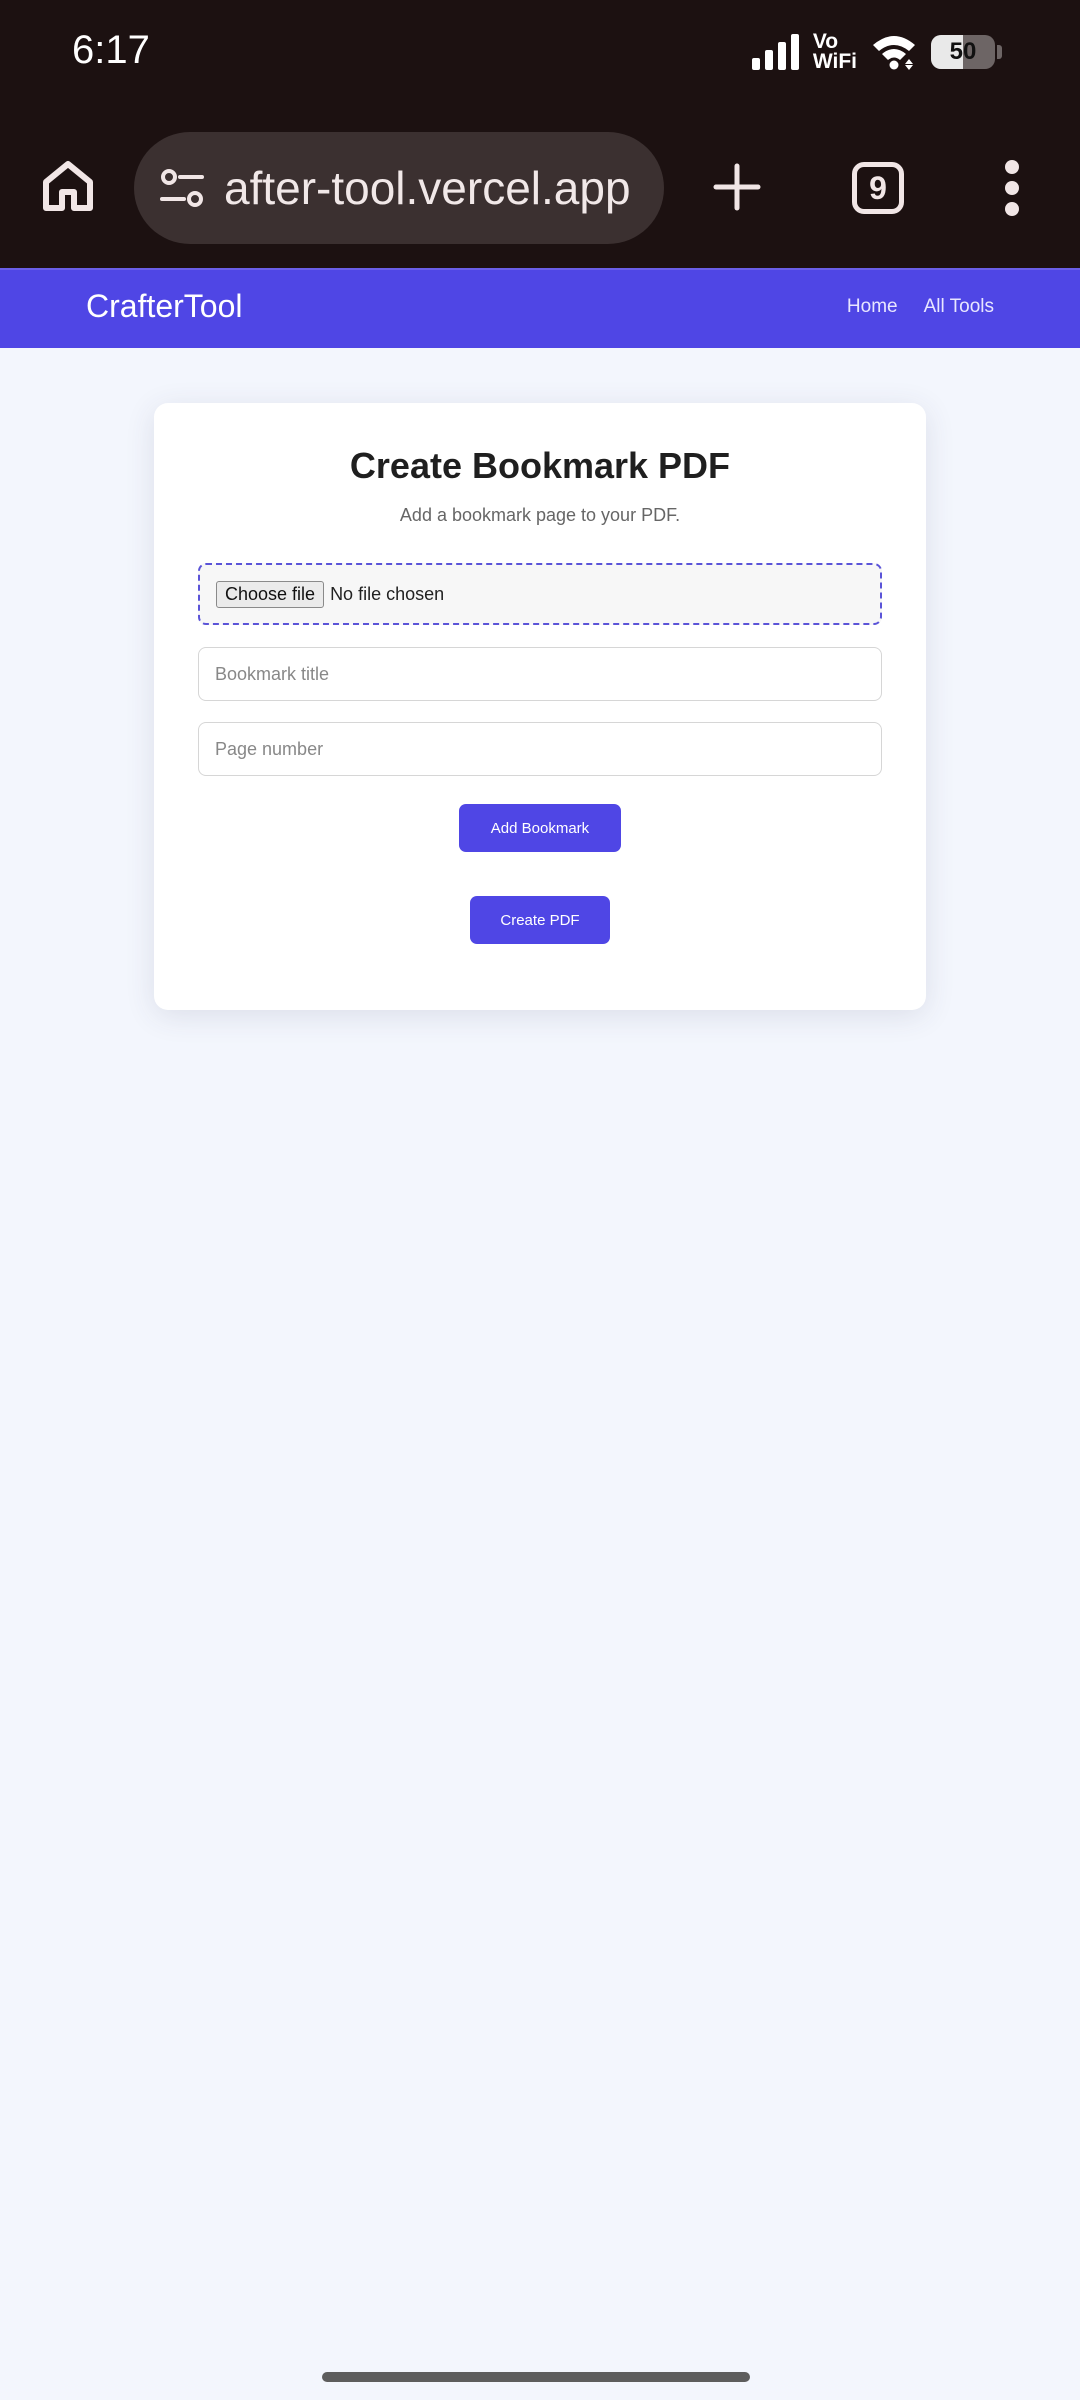 This screenshot has height=2400, width=1080. I want to click on page-number-input, so click(540, 749).